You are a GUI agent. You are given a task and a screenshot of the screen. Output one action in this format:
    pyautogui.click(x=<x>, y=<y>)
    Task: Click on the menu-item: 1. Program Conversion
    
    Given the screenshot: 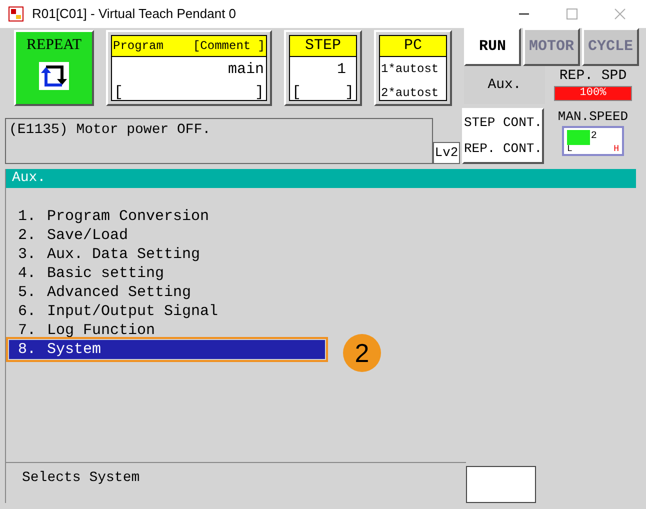 What is the action you would take?
    pyautogui.click(x=167, y=216)
    